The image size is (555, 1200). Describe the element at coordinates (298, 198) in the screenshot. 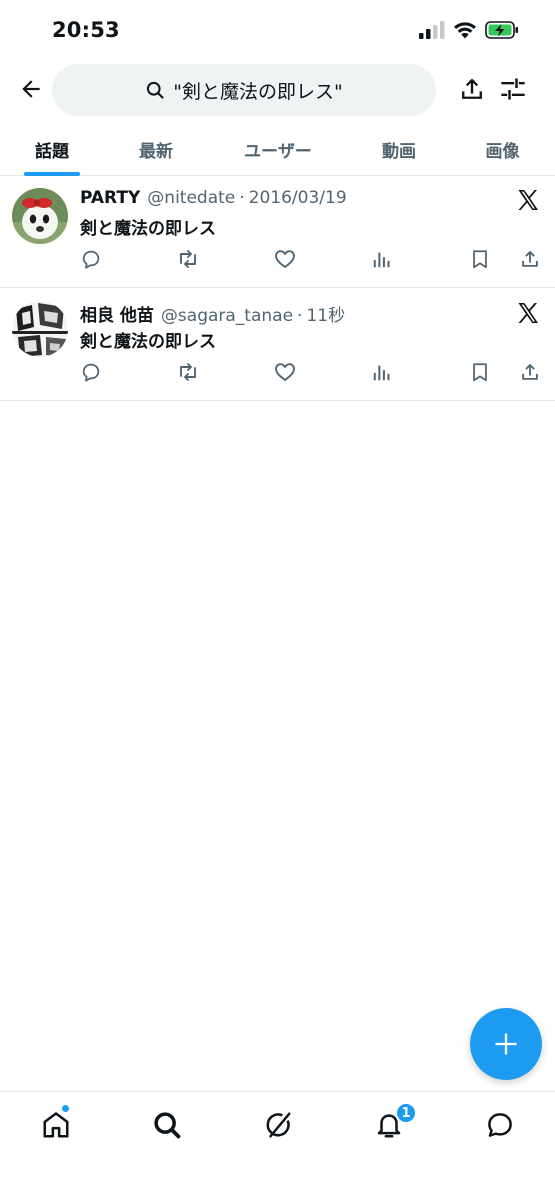

I see `tweet-timestamp: 2016/03/19` at that location.